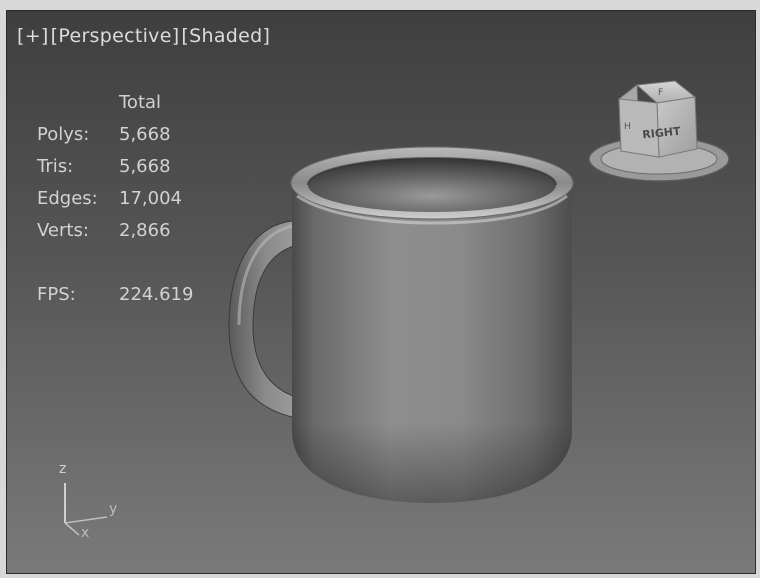 The width and height of the screenshot is (760, 578). Describe the element at coordinates (145, 134) in the screenshot. I see `stats-polys-value: 5,668` at that location.